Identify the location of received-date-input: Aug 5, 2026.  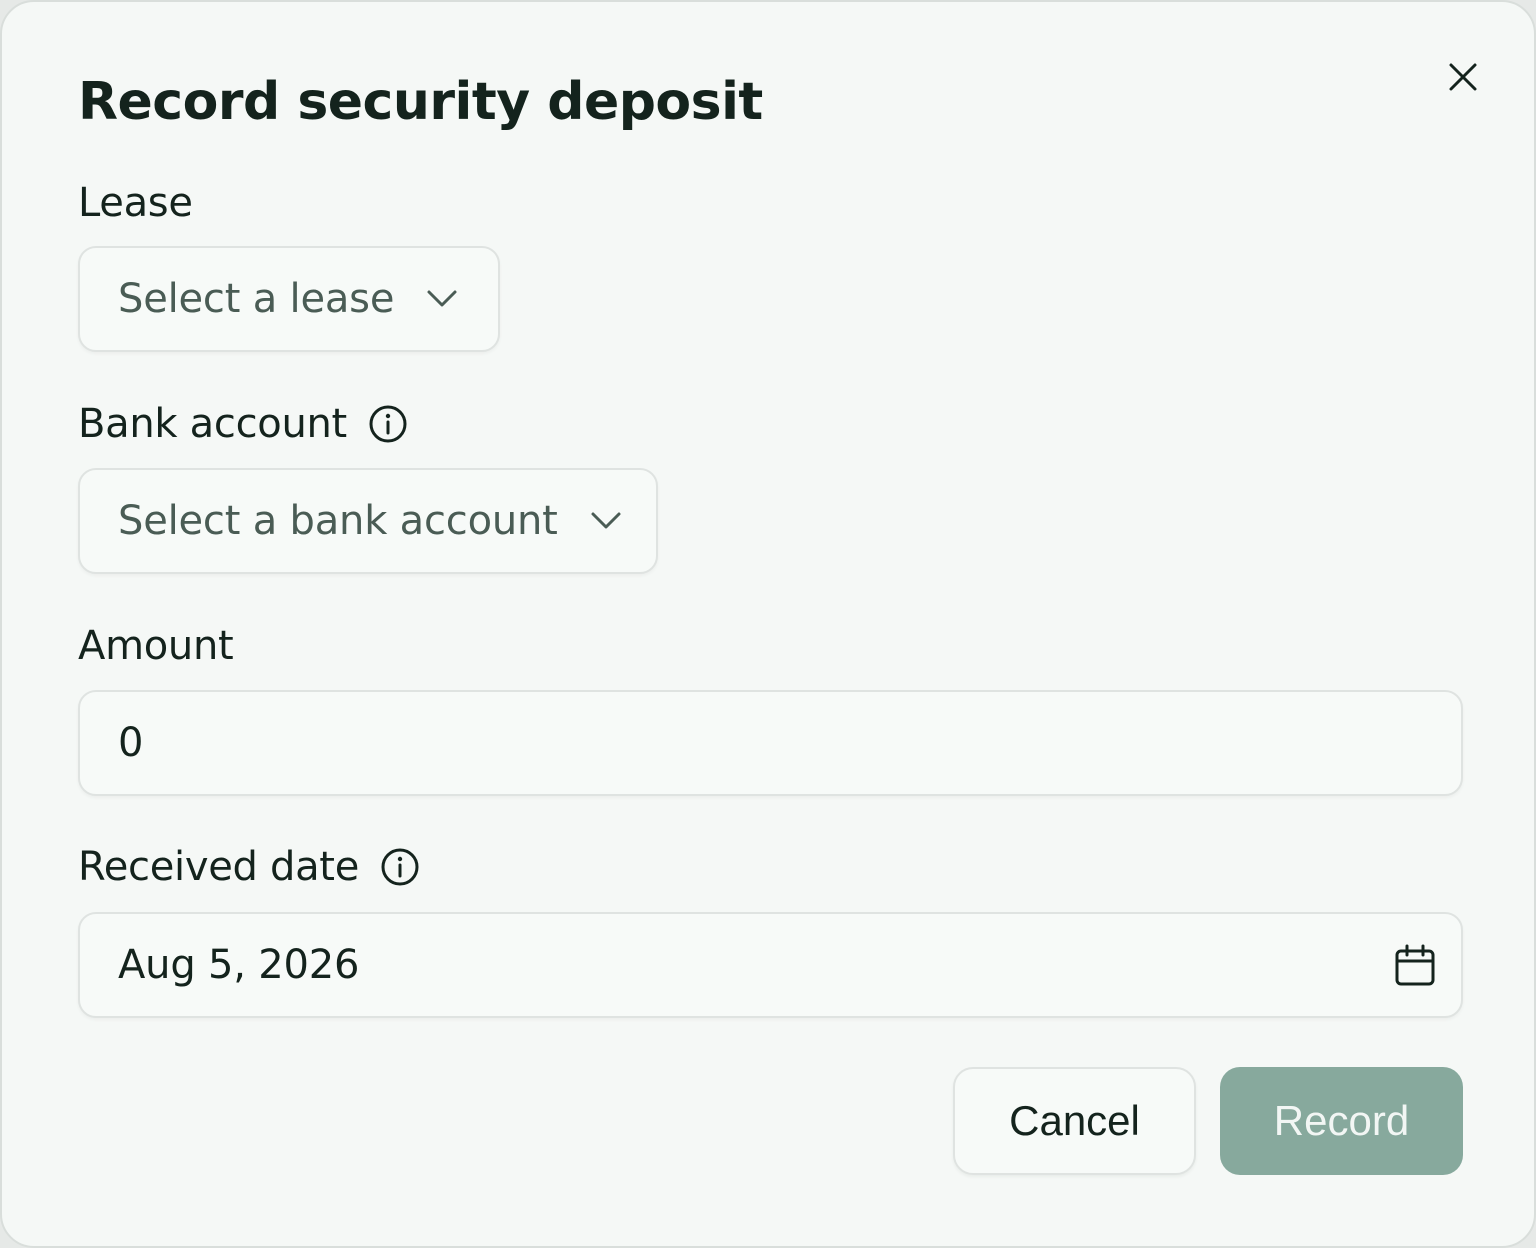
(770, 965).